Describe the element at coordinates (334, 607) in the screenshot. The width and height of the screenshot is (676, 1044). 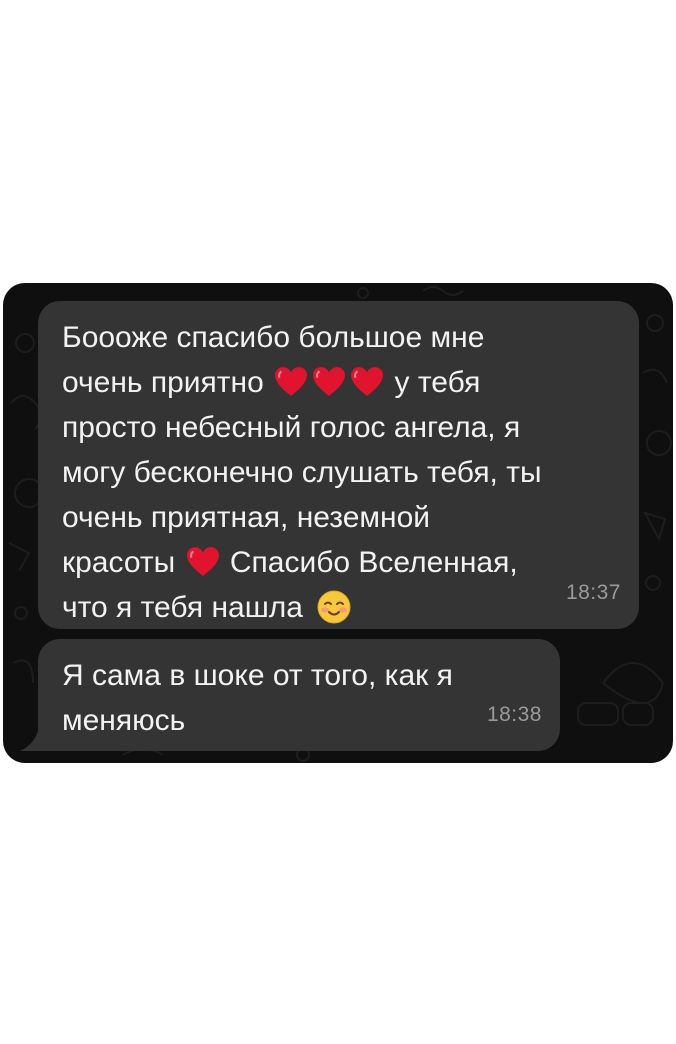
I see `smiling-face-icon` at that location.